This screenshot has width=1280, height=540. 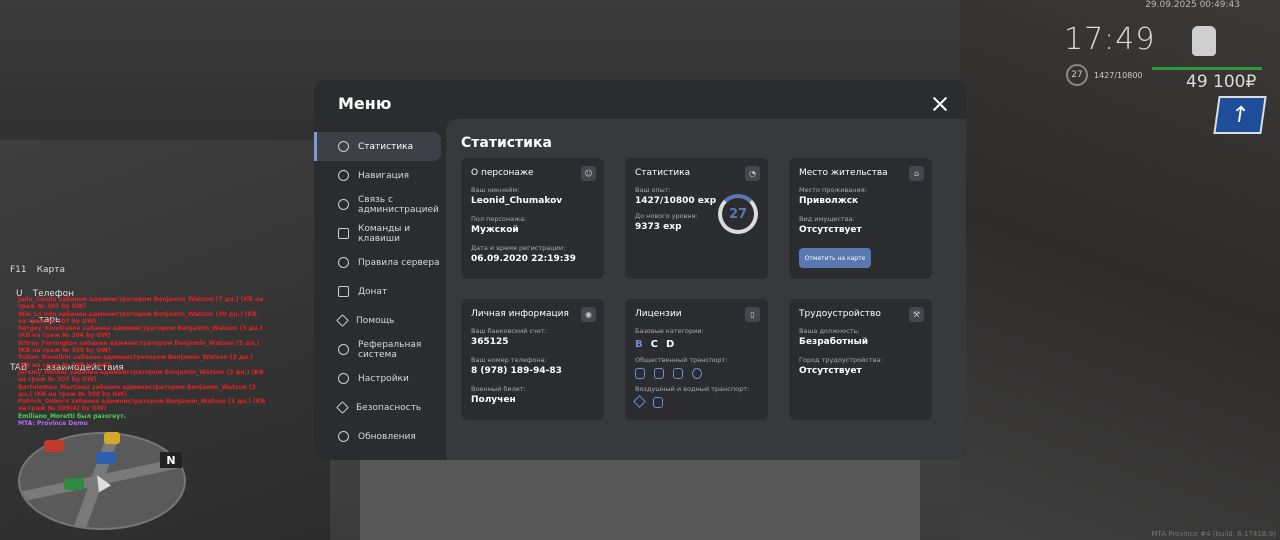 I want to click on compass-icon, so click(x=343, y=175).